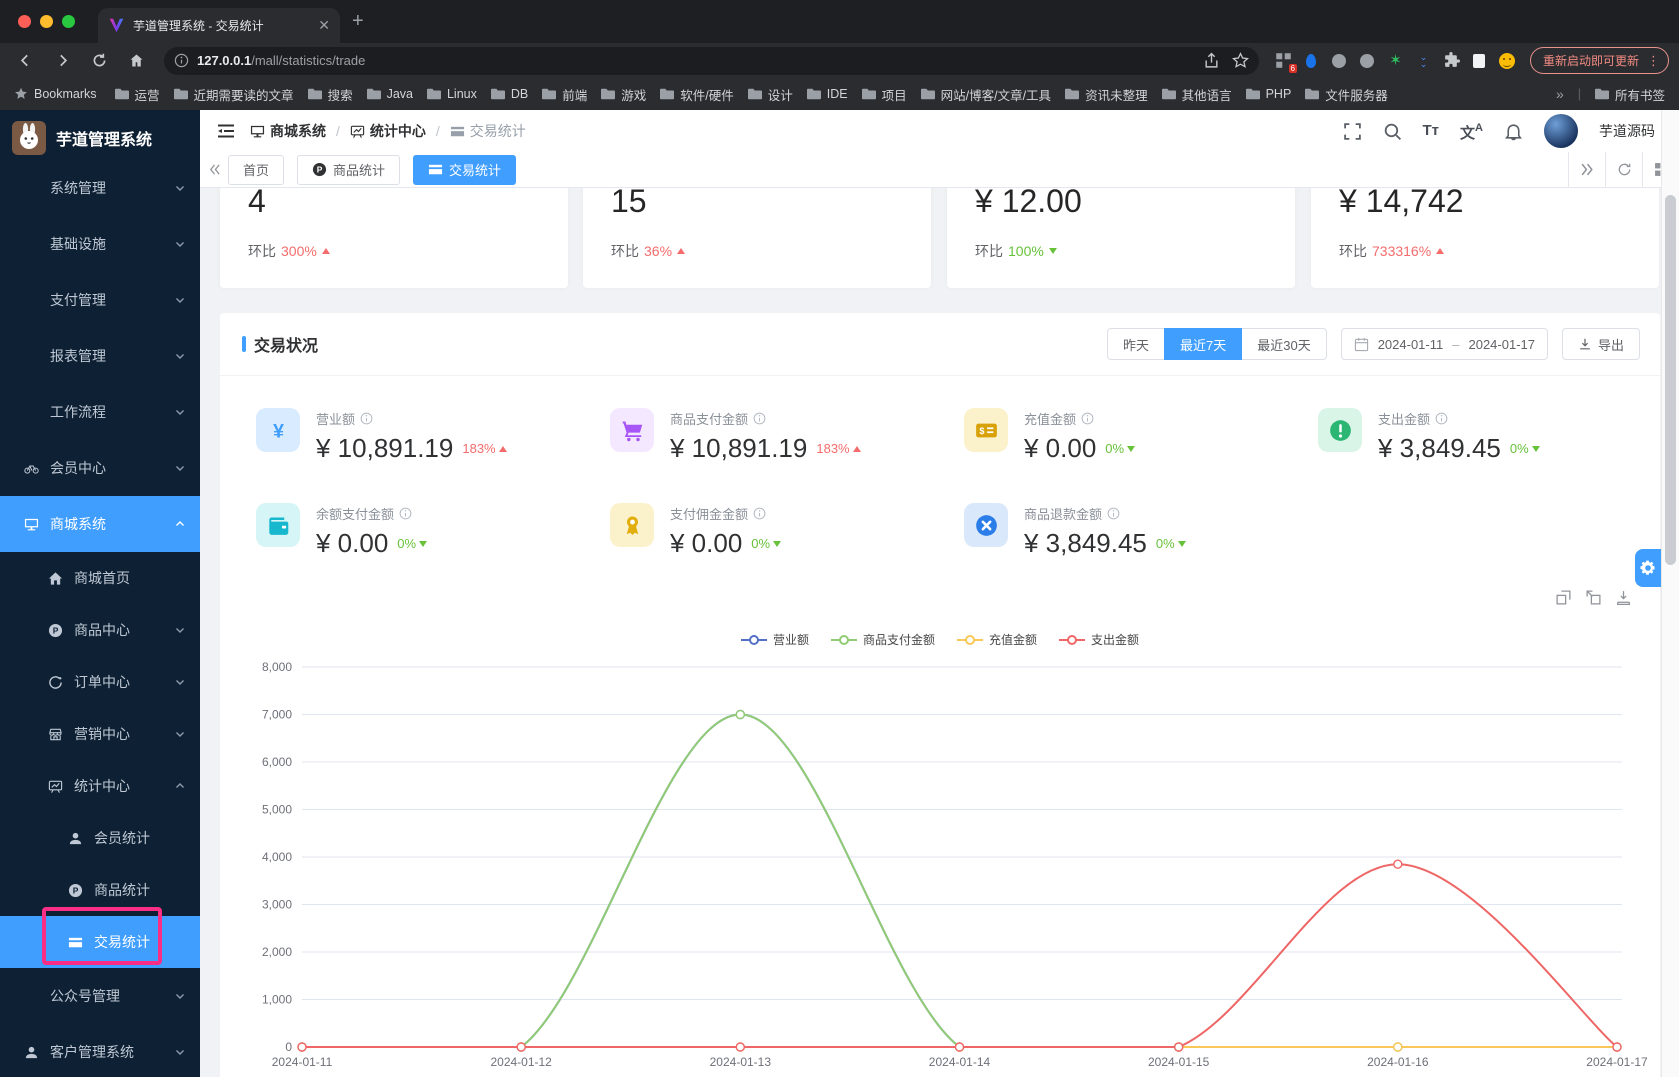 The width and height of the screenshot is (1679, 1077). Describe the element at coordinates (100, 786) in the screenshot. I see `sidebar-item-11: 统计中心` at that location.